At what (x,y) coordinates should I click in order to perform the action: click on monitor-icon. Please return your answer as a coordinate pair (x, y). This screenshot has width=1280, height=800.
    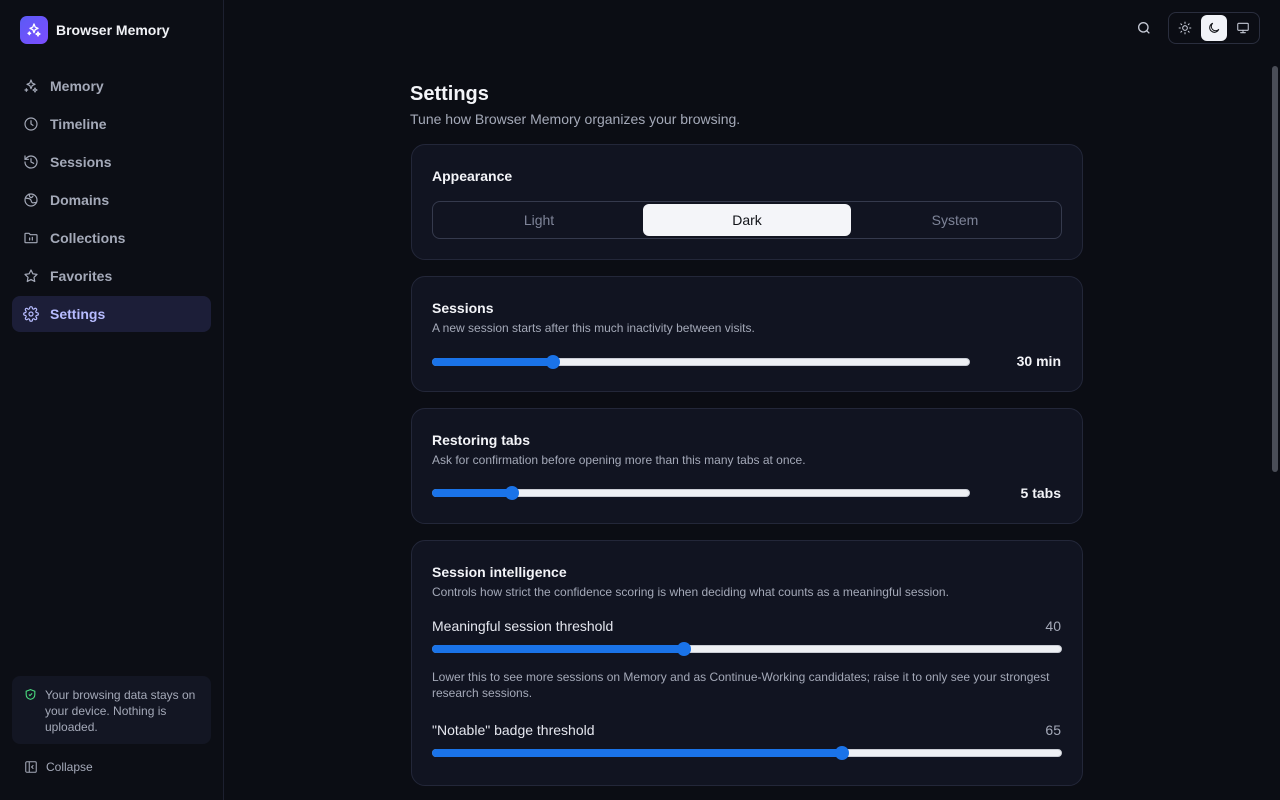
    Looking at the image, I should click on (1242, 28).